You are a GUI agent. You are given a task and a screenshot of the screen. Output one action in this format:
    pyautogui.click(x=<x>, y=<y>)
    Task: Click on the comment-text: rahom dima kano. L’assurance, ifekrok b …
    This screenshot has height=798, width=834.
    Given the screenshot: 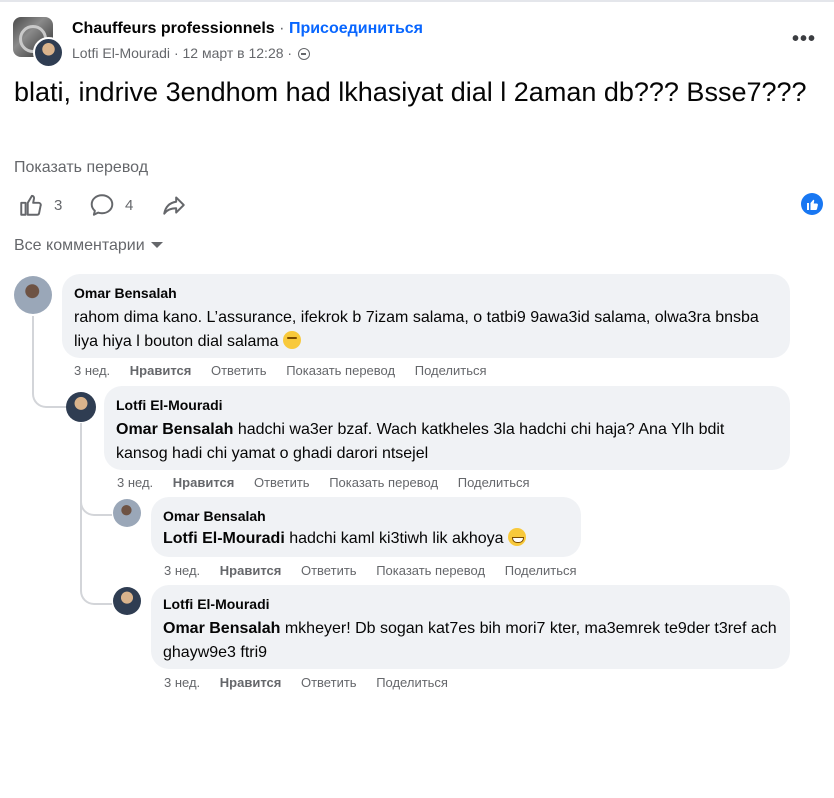 What is the action you would take?
    pyautogui.click(x=426, y=330)
    